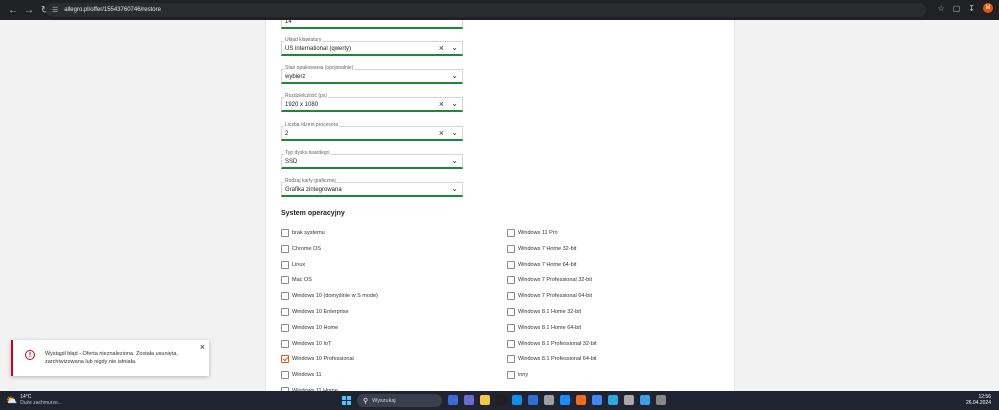 This screenshot has width=999, height=410. I want to click on os-checkbox-item: Chrome OS, so click(301, 249).